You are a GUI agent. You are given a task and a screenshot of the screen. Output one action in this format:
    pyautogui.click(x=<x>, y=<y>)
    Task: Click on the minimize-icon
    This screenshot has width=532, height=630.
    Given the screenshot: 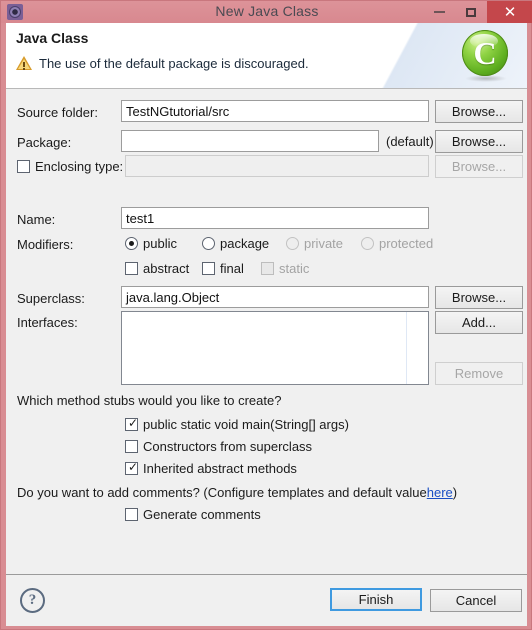 What is the action you would take?
    pyautogui.click(x=439, y=12)
    